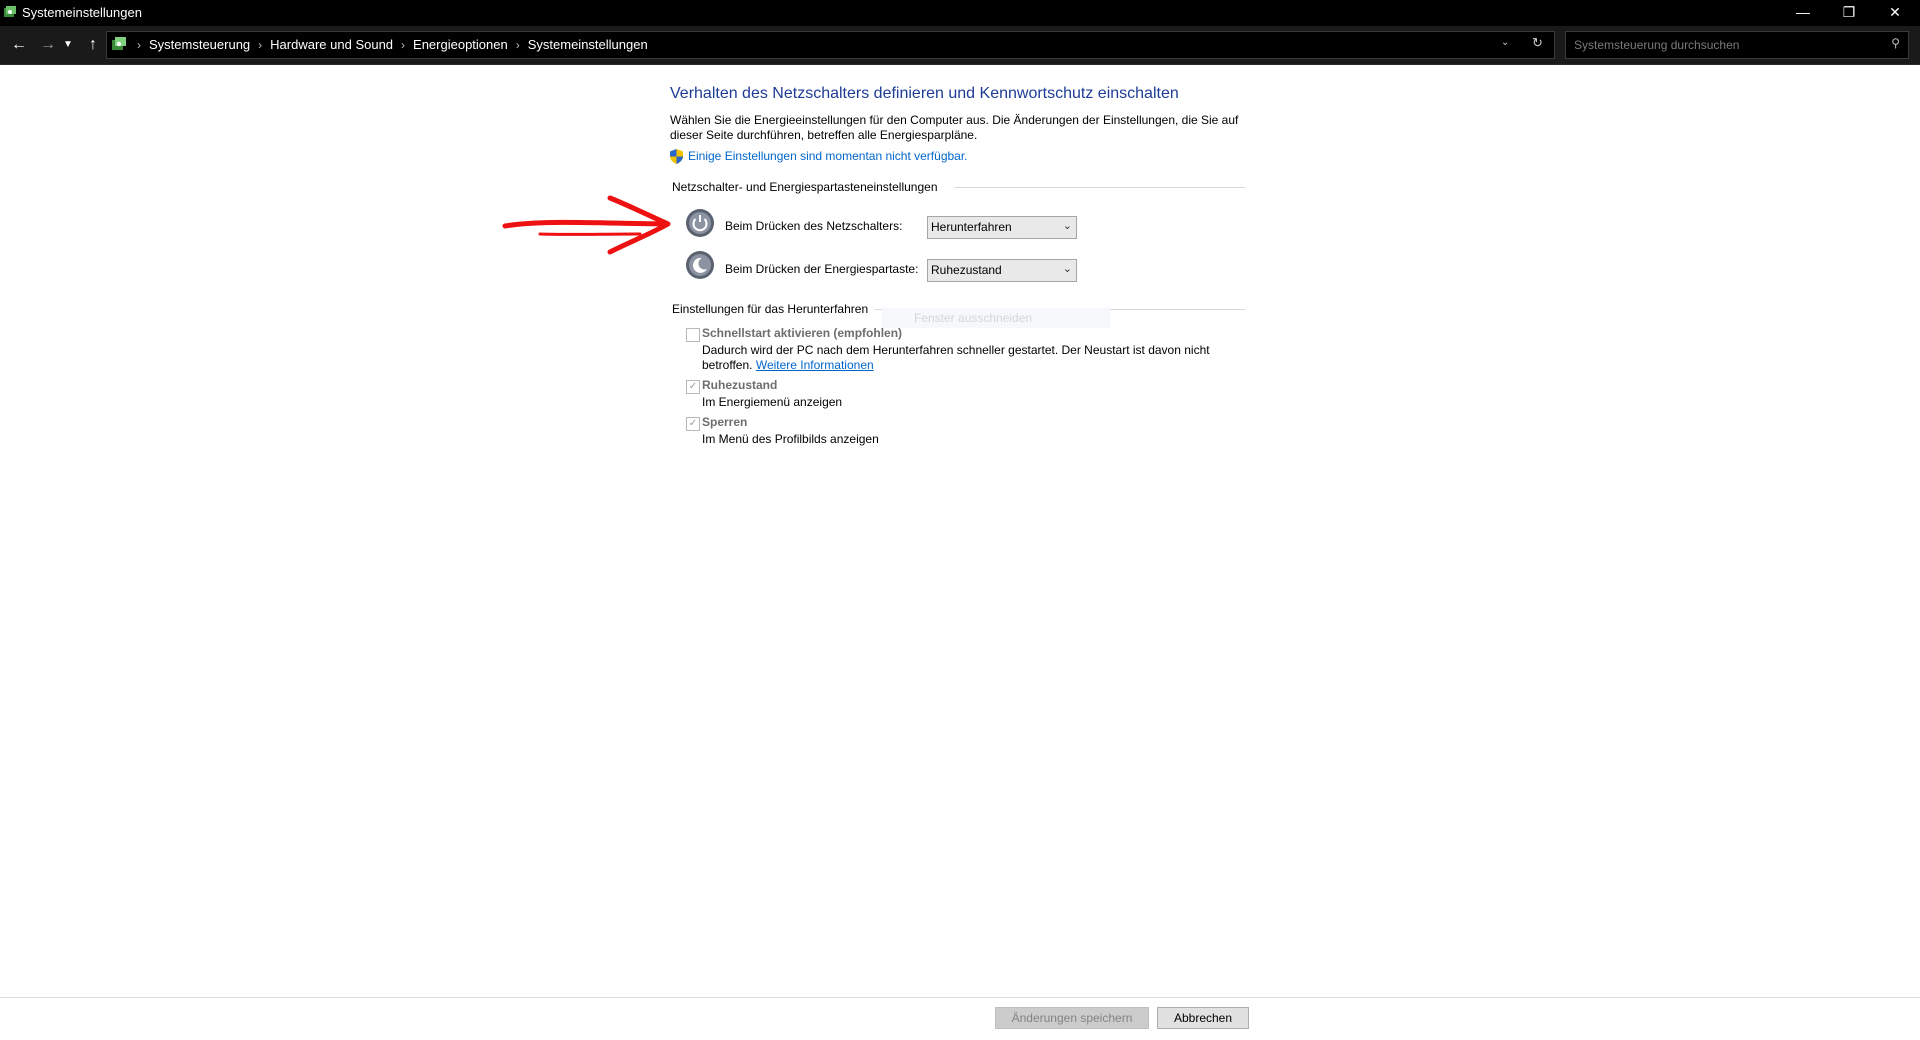 This screenshot has width=1920, height=1040. What do you see at coordinates (1505, 42) in the screenshot?
I see `address-history-dropdown-icon: ⌄` at bounding box center [1505, 42].